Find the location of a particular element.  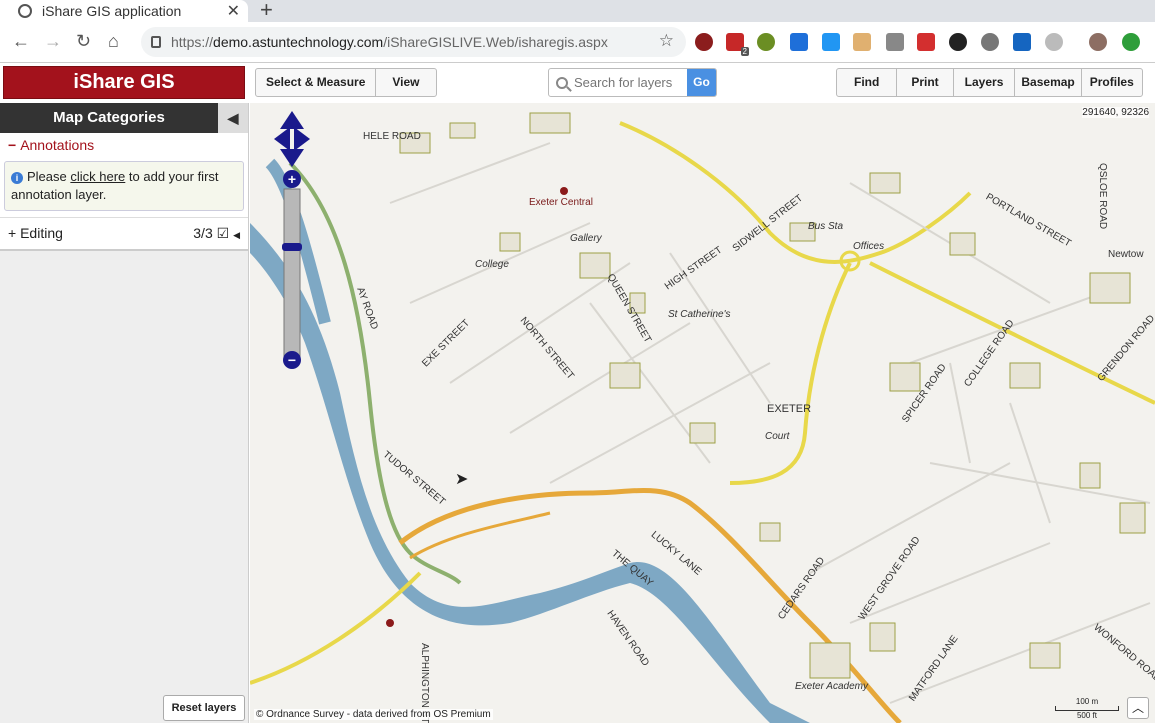

face-extension-icon is located at coordinates (862, 42).